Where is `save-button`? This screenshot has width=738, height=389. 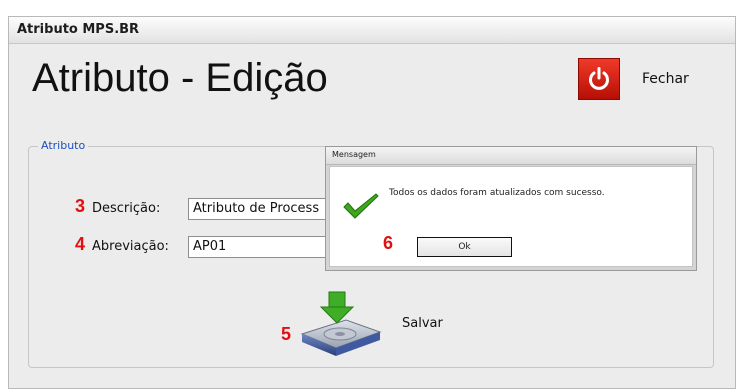
save-button is located at coordinates (341, 324).